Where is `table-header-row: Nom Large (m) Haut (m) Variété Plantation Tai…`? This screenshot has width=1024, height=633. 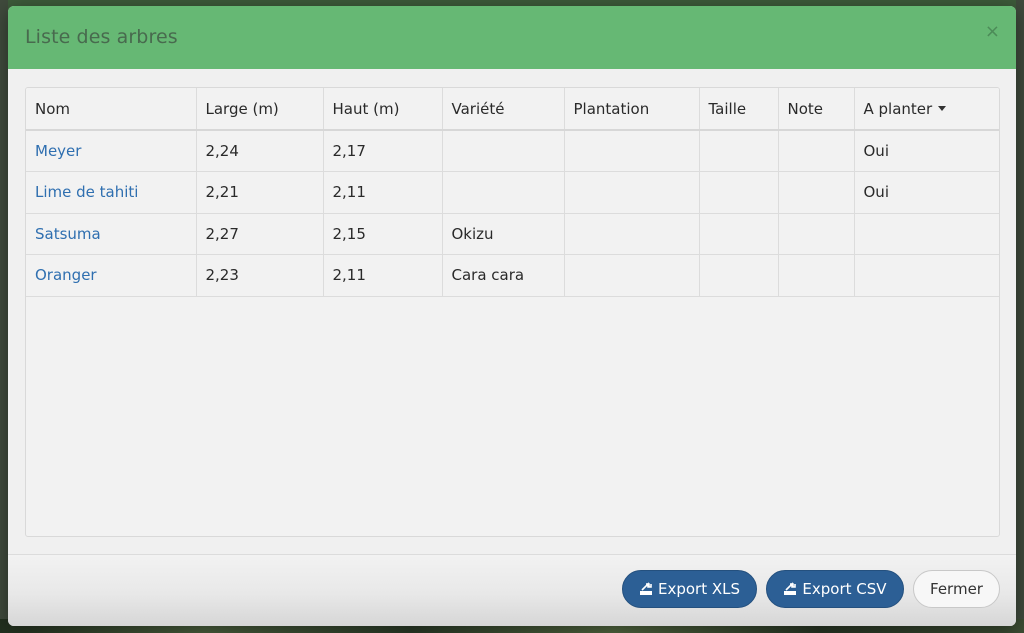 table-header-row: Nom Large (m) Haut (m) Variété Plantation Tai… is located at coordinates (512, 109).